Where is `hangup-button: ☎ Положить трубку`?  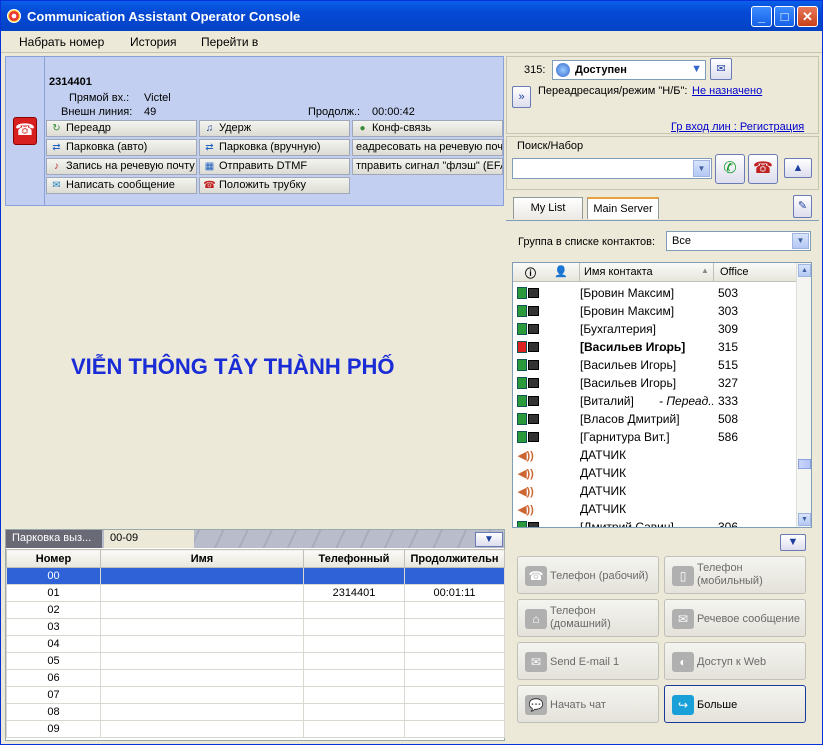 hangup-button: ☎ Положить трубку is located at coordinates (274, 185).